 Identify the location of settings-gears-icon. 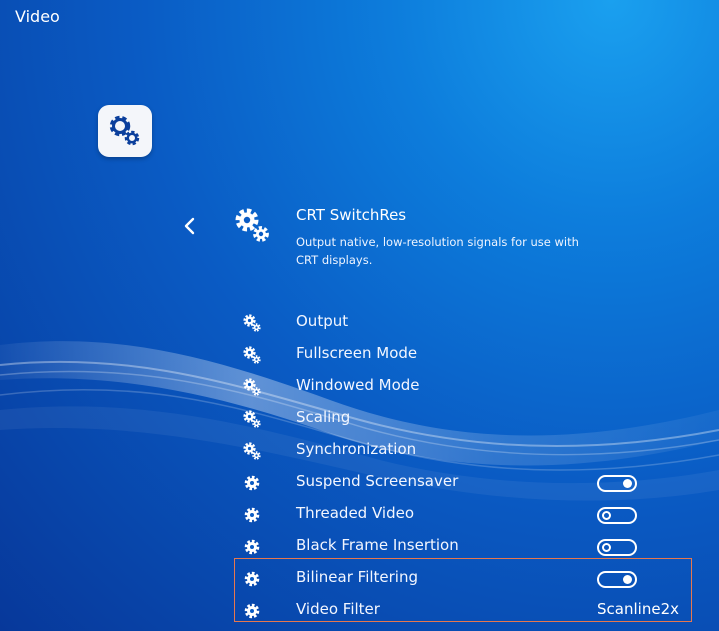
(125, 131).